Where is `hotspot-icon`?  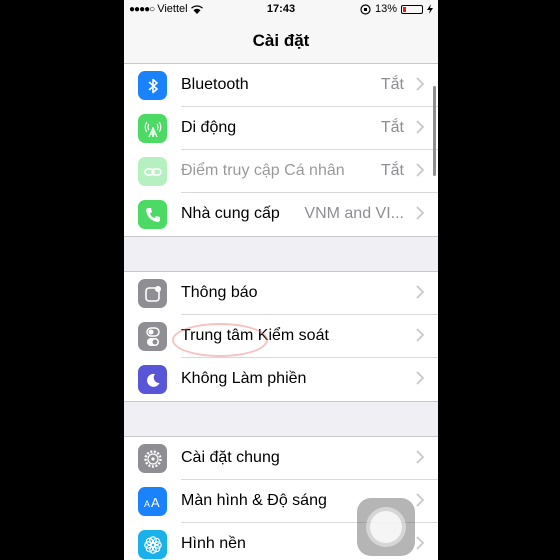 hotspot-icon is located at coordinates (152, 171).